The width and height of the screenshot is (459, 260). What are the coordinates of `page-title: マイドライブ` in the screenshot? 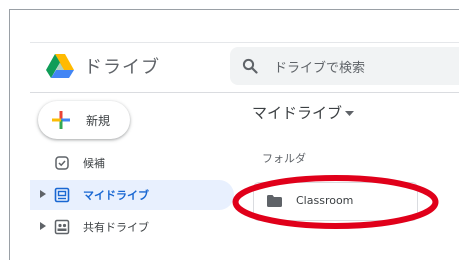 It's located at (297, 112).